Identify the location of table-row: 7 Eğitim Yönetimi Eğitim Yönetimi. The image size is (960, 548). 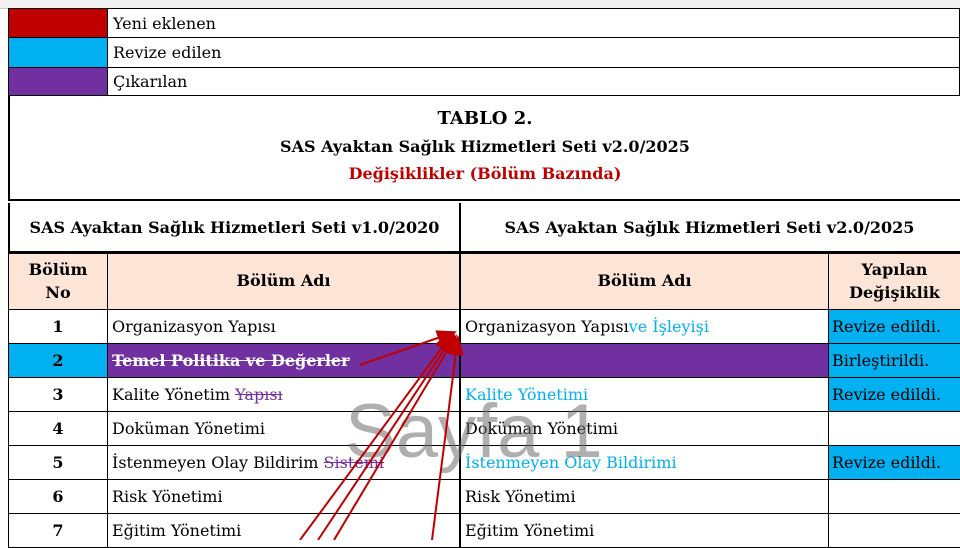
(484, 531).